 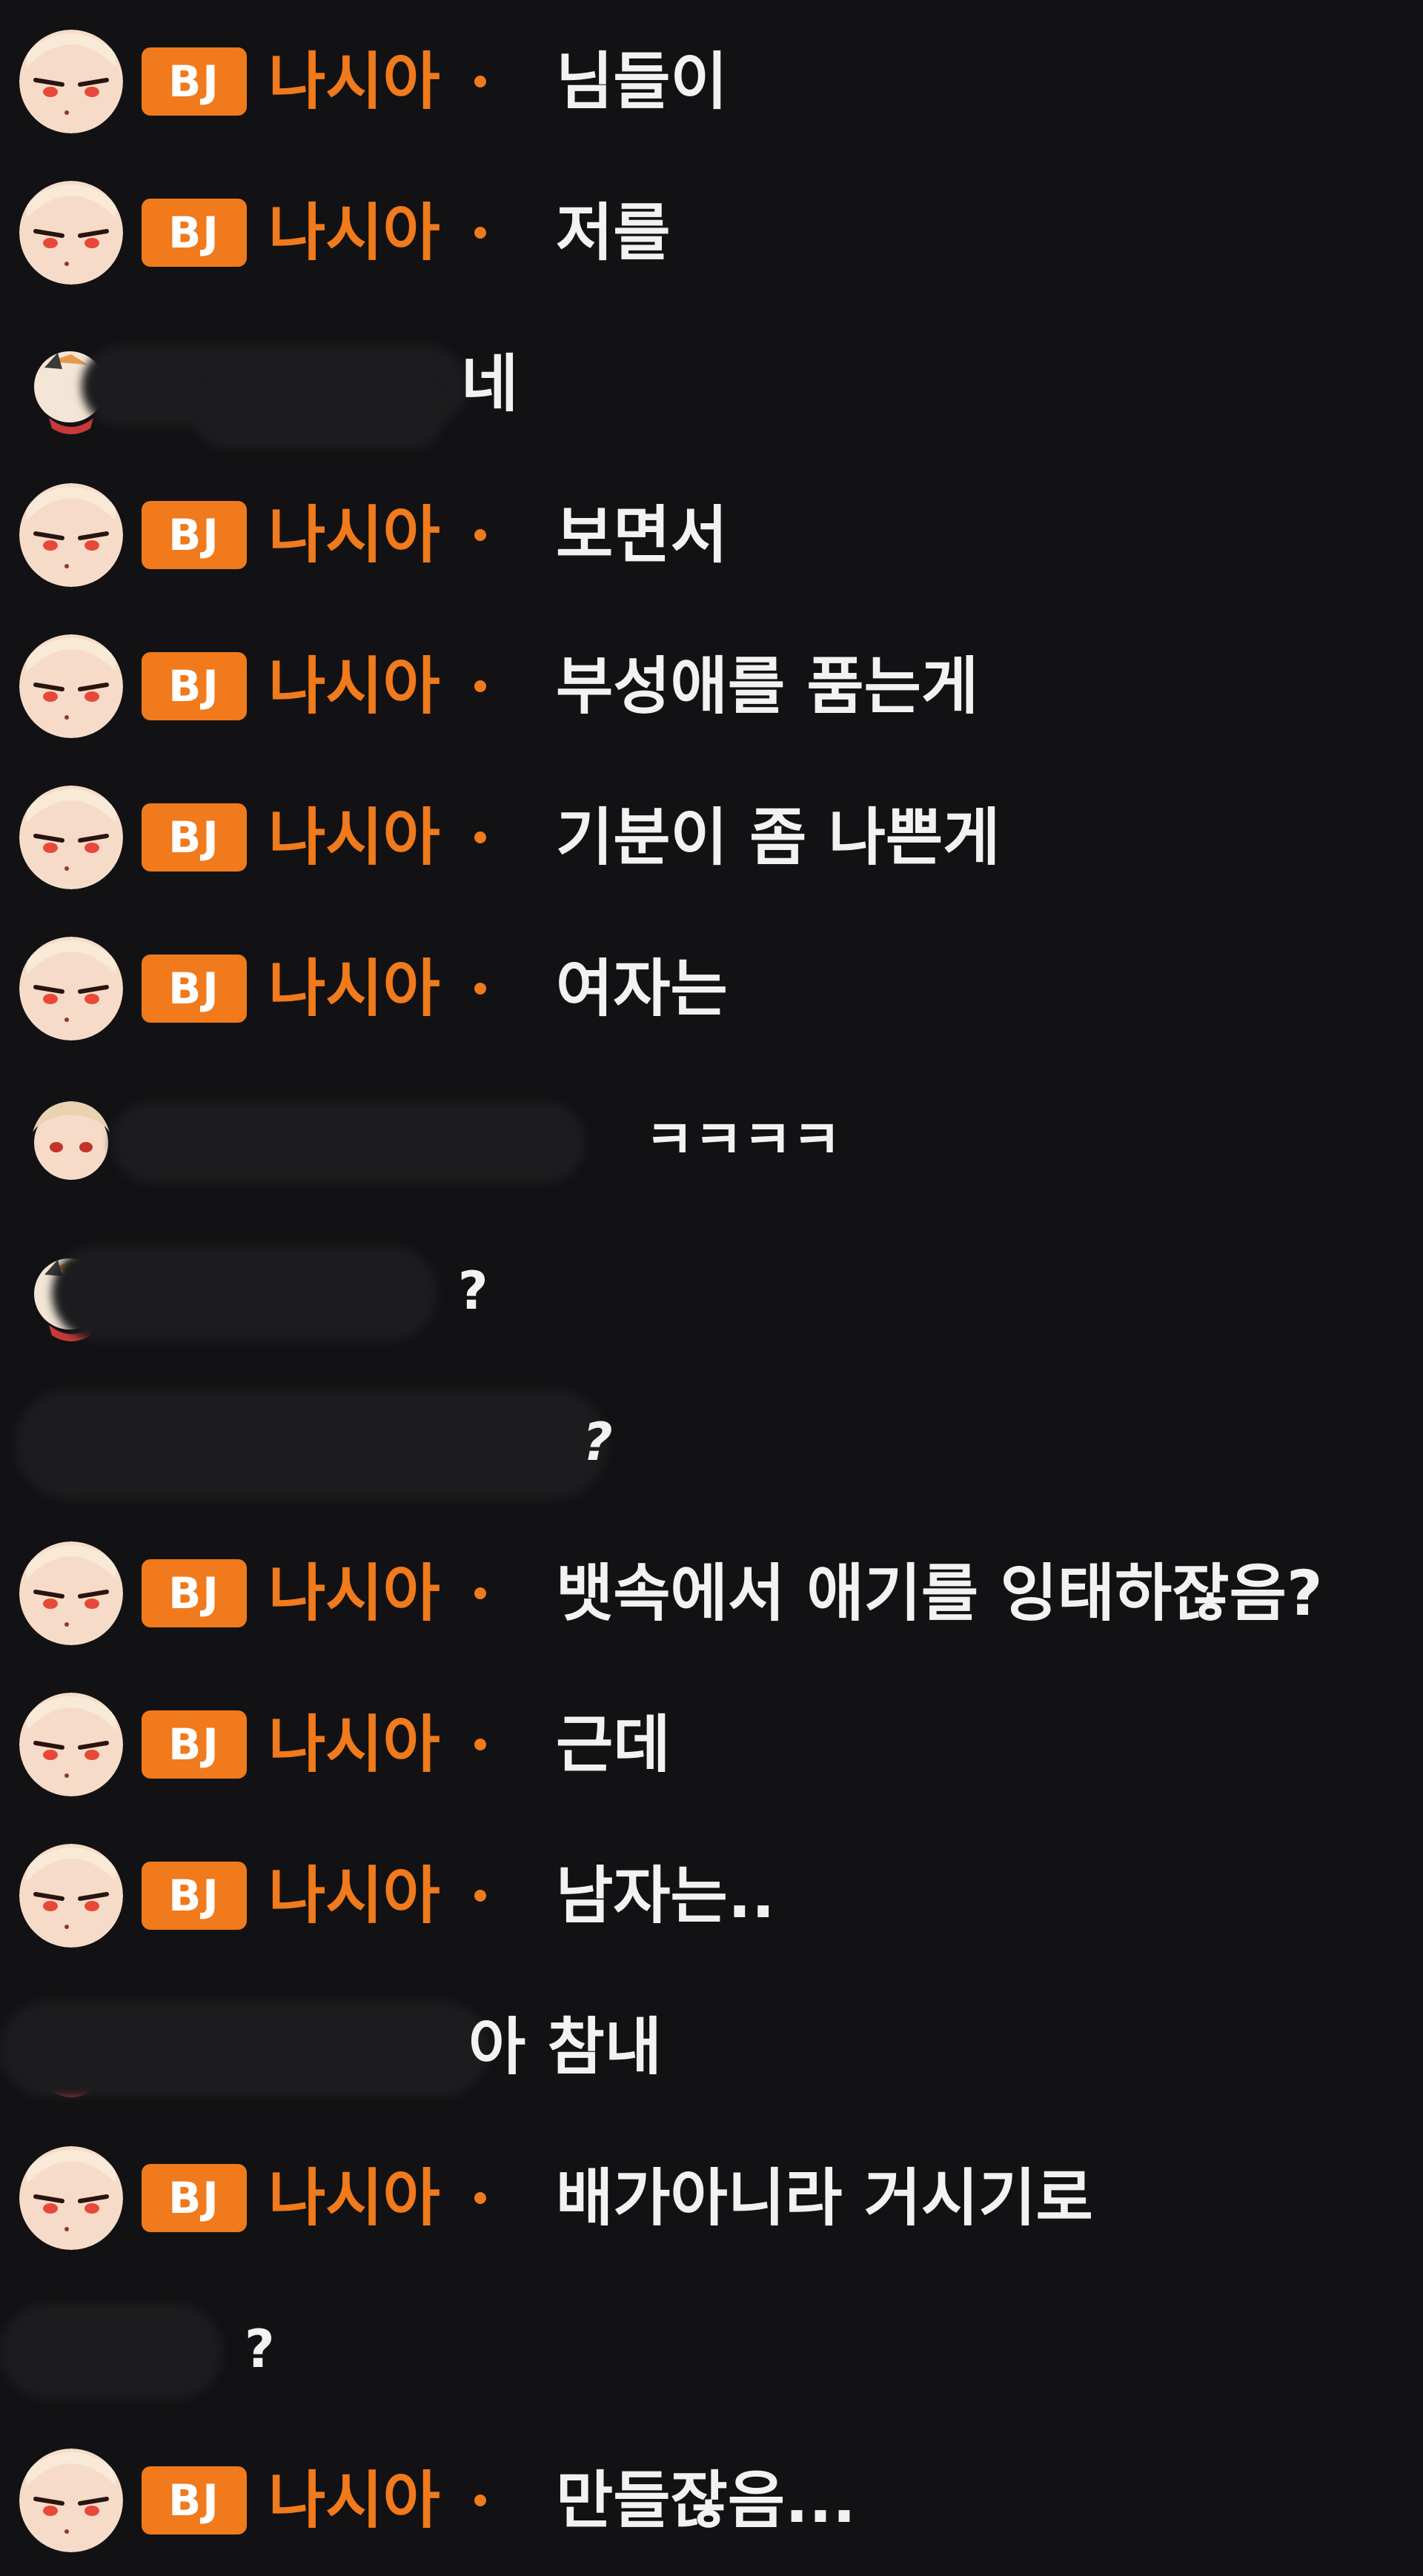 What do you see at coordinates (613, 232) in the screenshot?
I see `message-text: 저를` at bounding box center [613, 232].